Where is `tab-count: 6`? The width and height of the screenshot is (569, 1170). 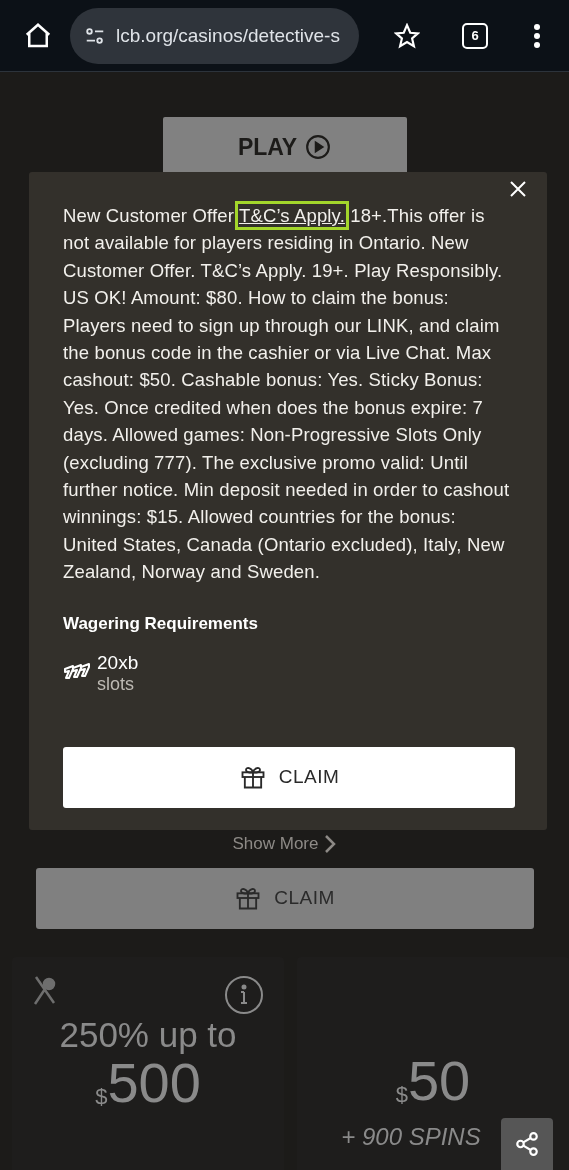
tab-count: 6 is located at coordinates (475, 35).